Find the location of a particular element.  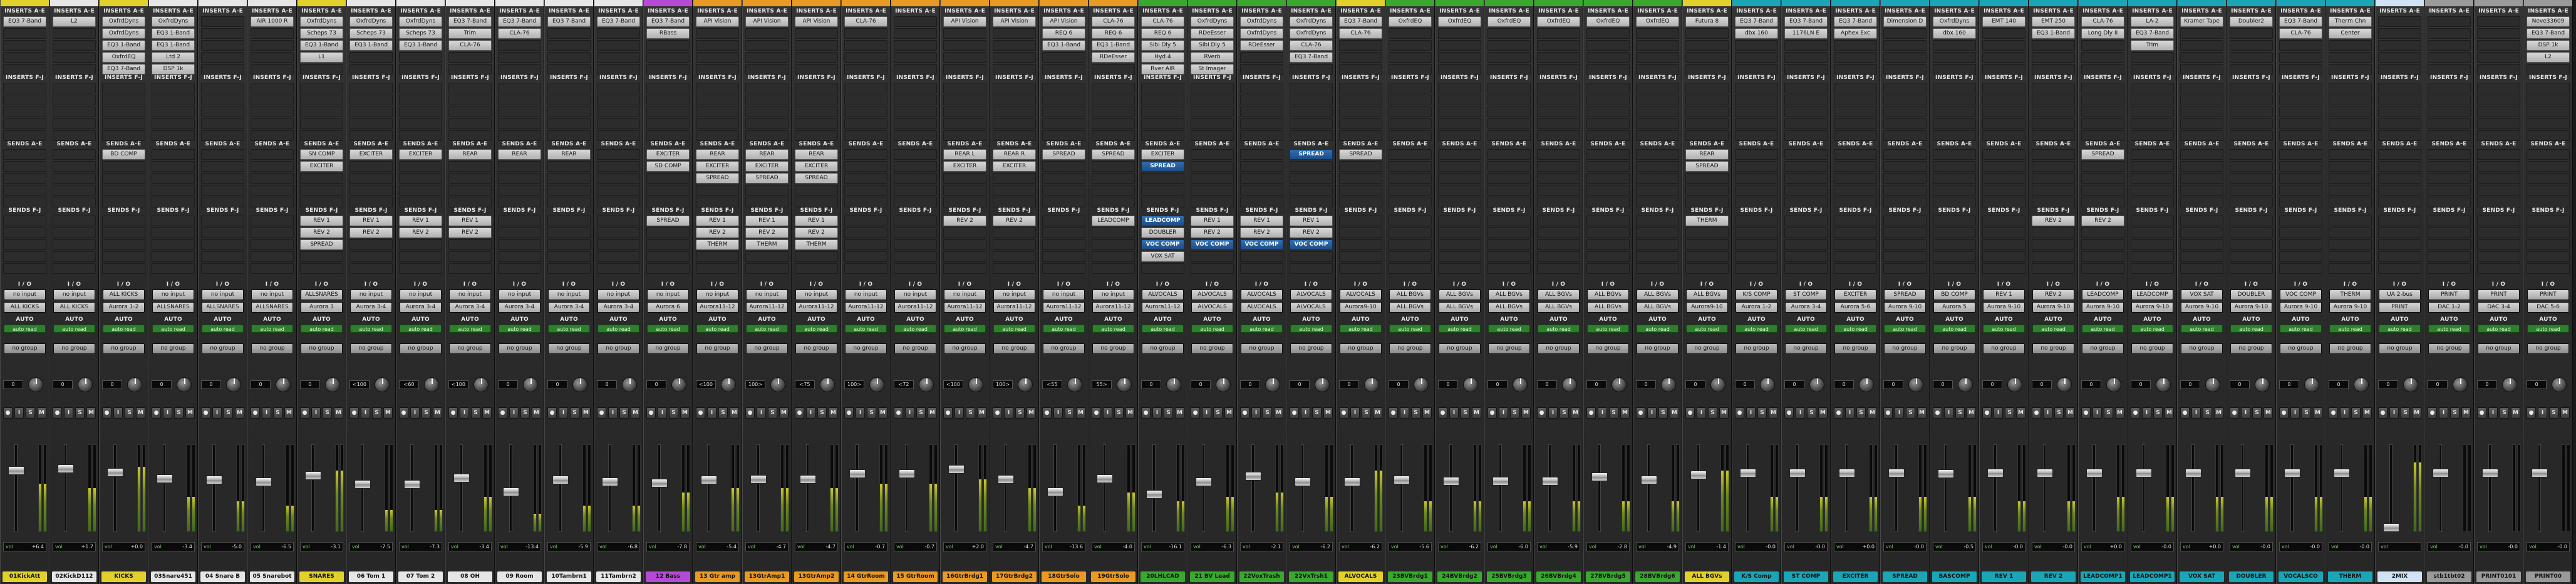

output-selector: DAC 1-2 is located at coordinates (2449, 307).